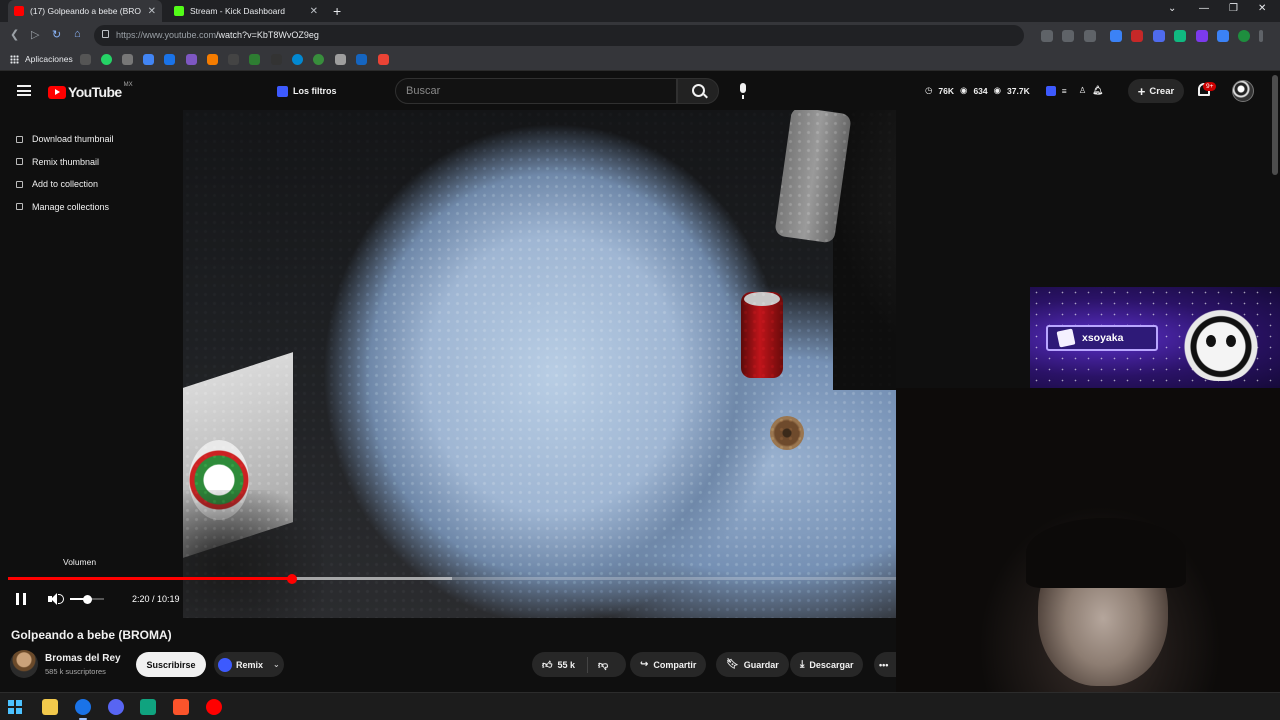  Describe the element at coordinates (267, 35) in the screenshot. I see `url-path: /watch?v=KbT8WvOZ9eg` at that location.